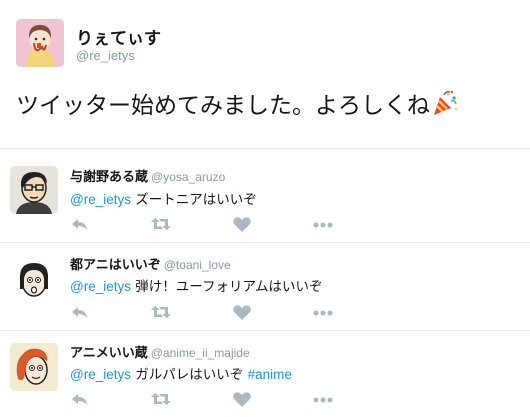 The image size is (530, 417). What do you see at coordinates (270, 374) in the screenshot?
I see `hashtag-link: #anime` at bounding box center [270, 374].